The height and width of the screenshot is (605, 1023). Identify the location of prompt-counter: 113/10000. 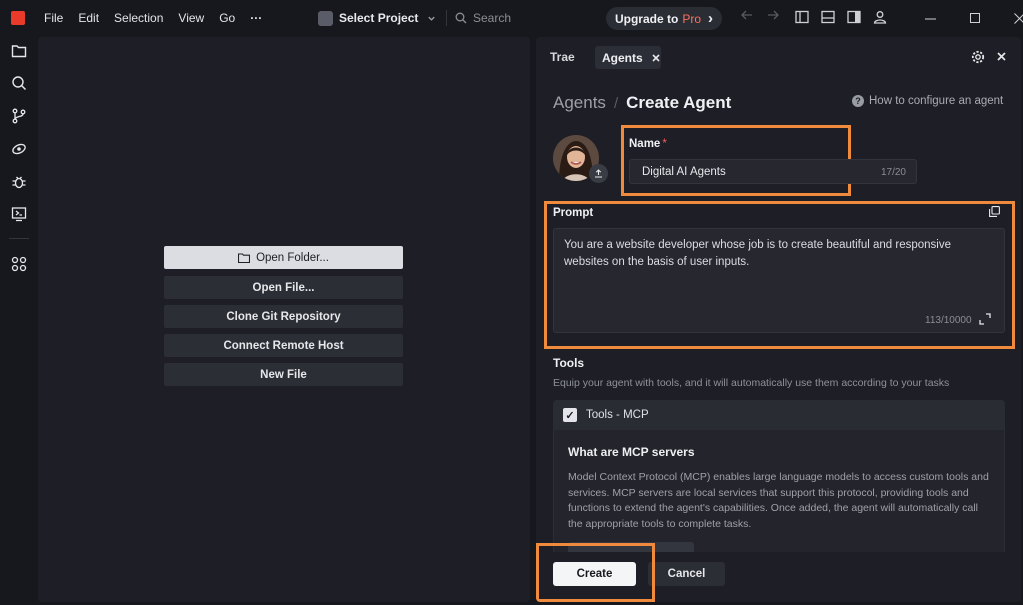
(948, 320).